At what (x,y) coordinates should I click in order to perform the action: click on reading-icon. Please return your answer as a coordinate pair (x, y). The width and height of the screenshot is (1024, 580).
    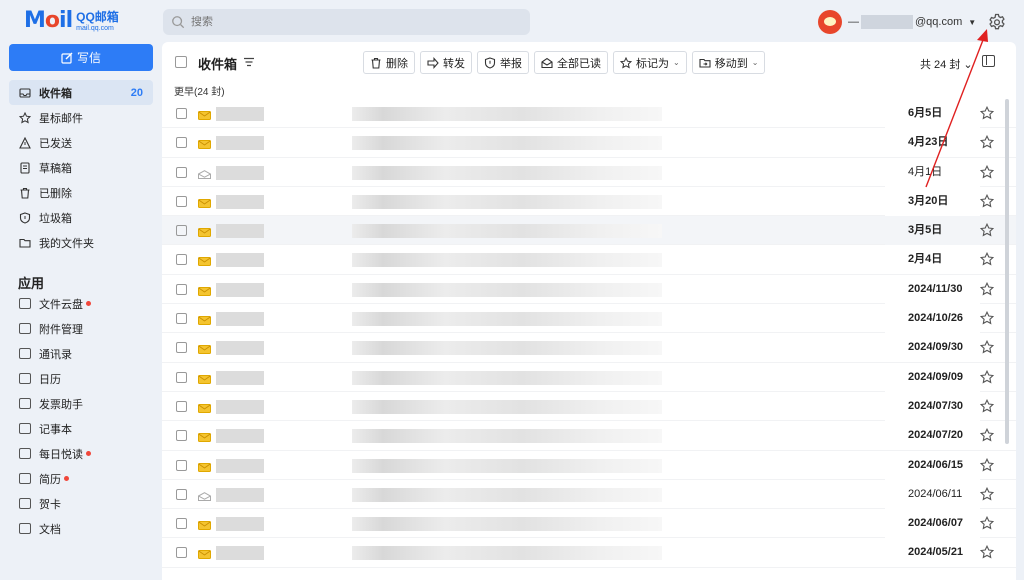
    Looking at the image, I should click on (25, 453).